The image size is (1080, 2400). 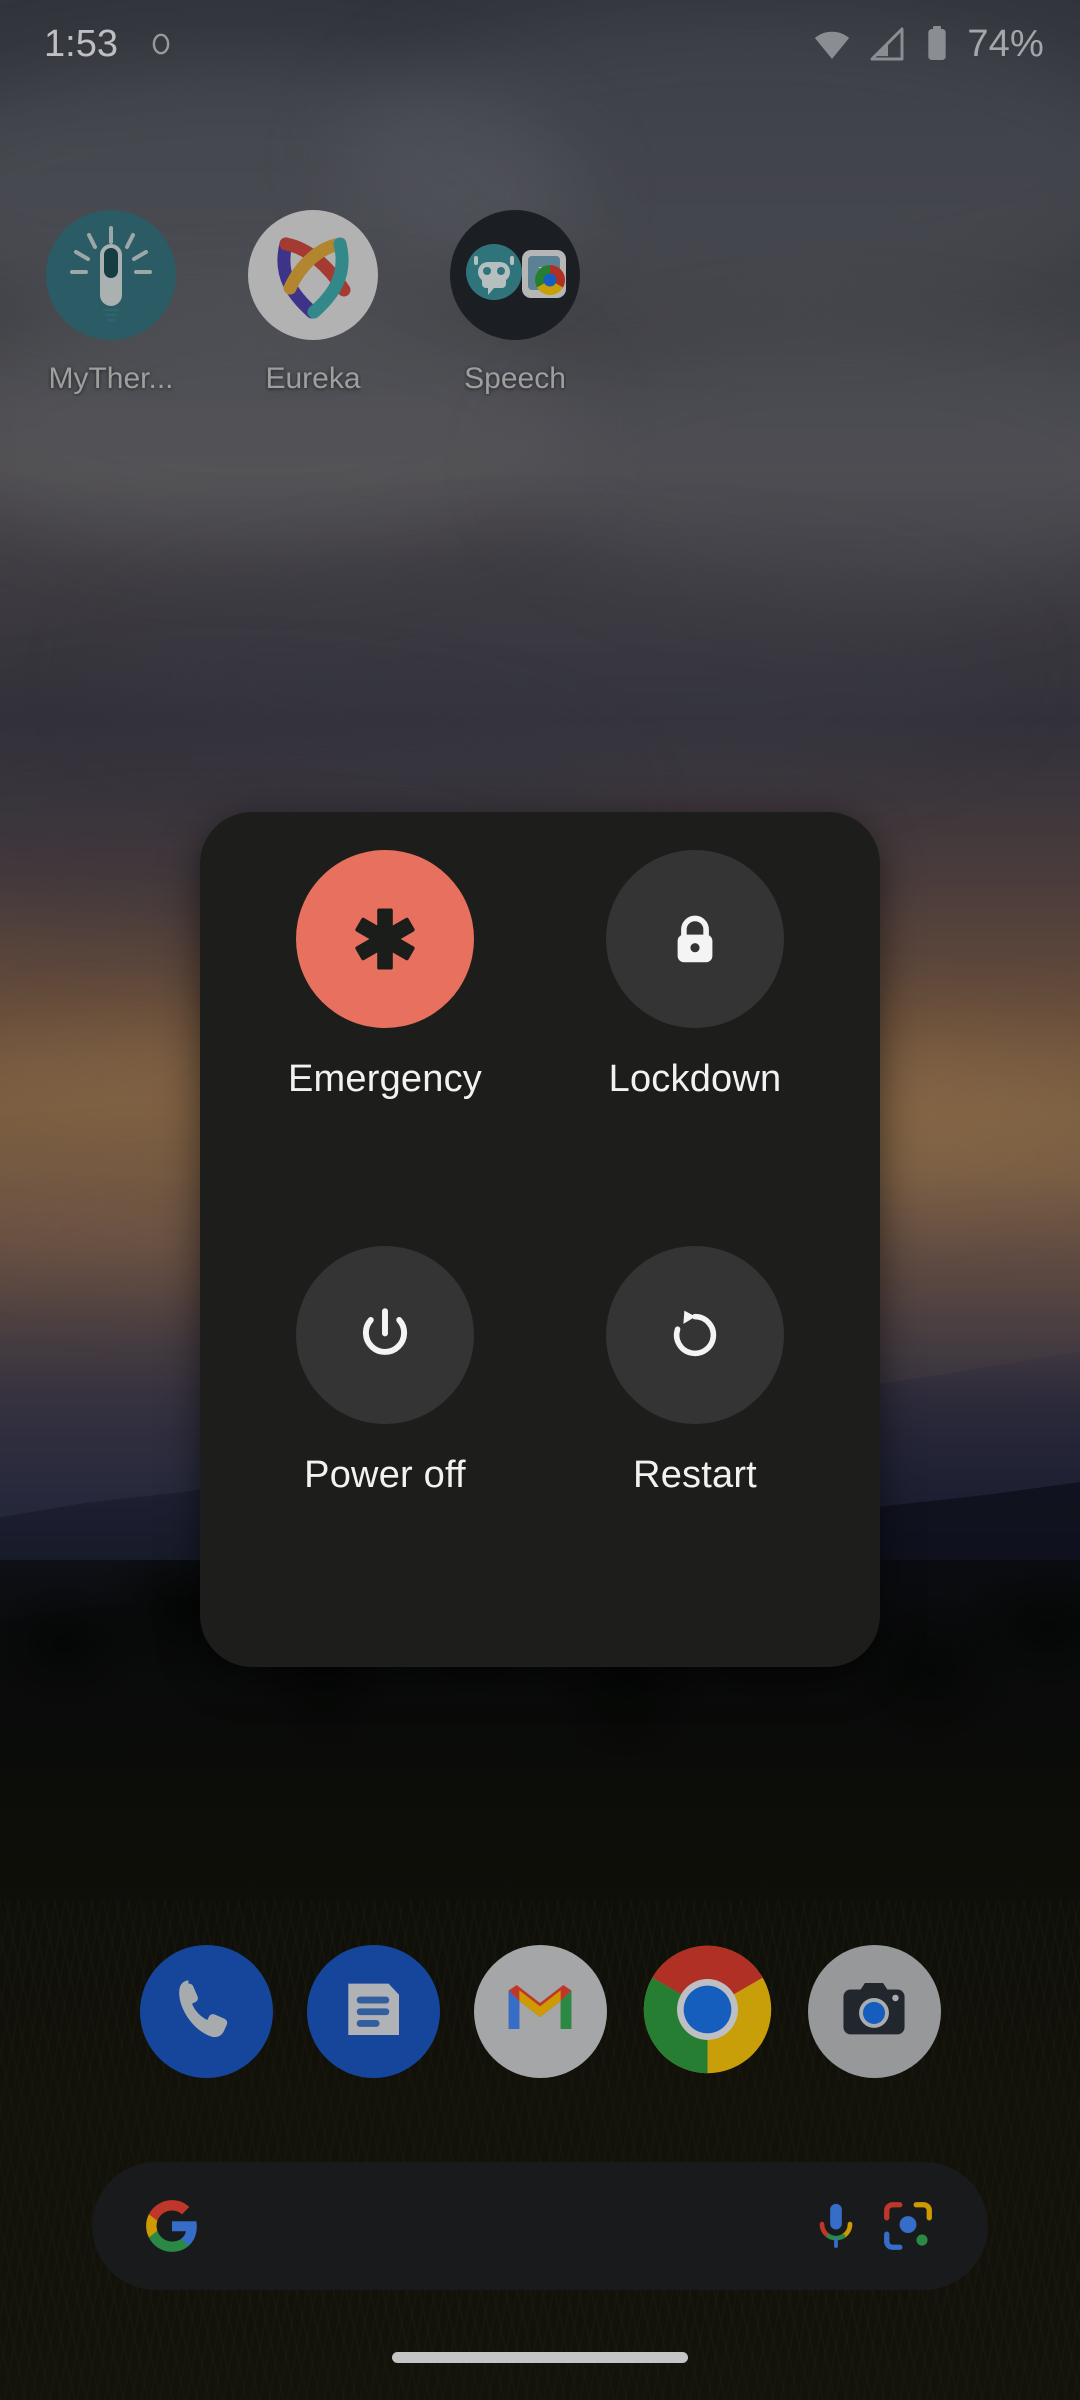 I want to click on power-menu-power-off-button: Power off, so click(x=385, y=1443).